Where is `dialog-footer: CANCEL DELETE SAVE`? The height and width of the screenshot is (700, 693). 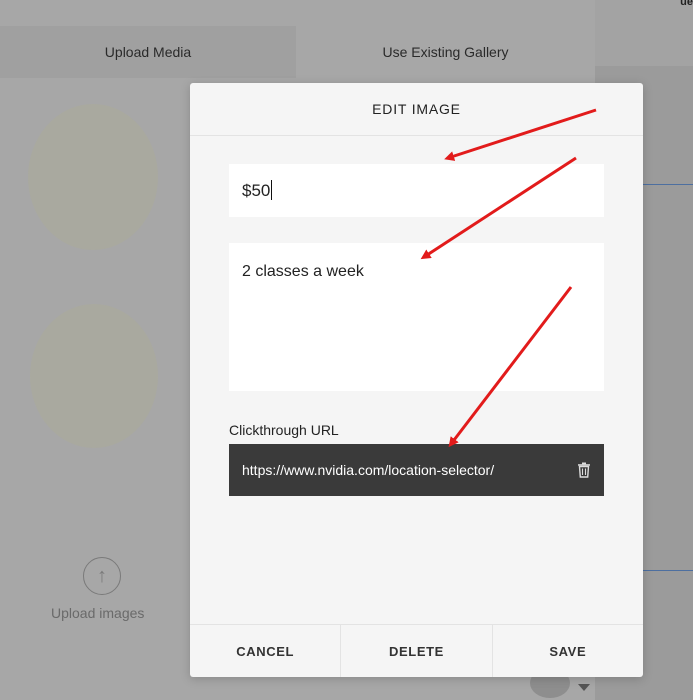
dialog-footer: CANCEL DELETE SAVE is located at coordinates (416, 650).